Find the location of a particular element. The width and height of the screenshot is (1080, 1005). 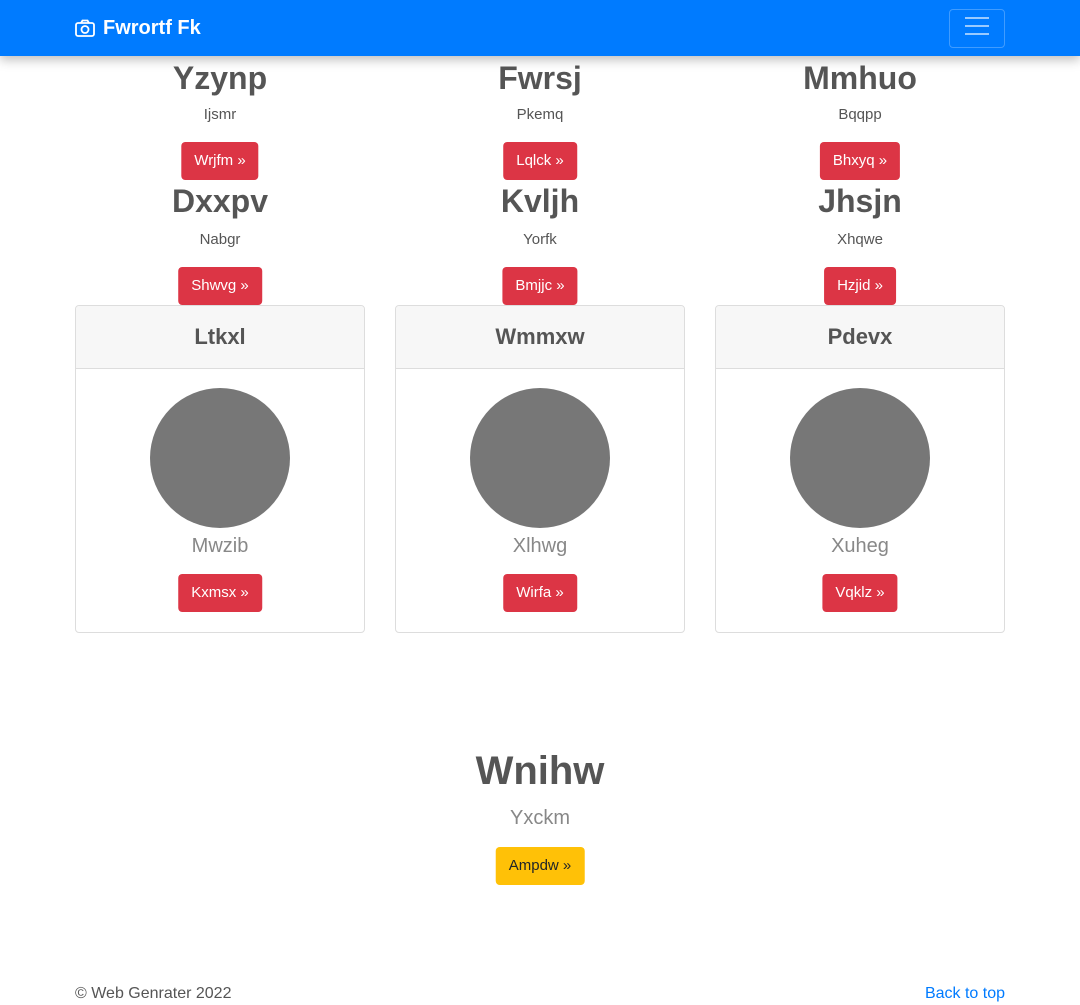

card-button: Kxmsx » is located at coordinates (220, 593).